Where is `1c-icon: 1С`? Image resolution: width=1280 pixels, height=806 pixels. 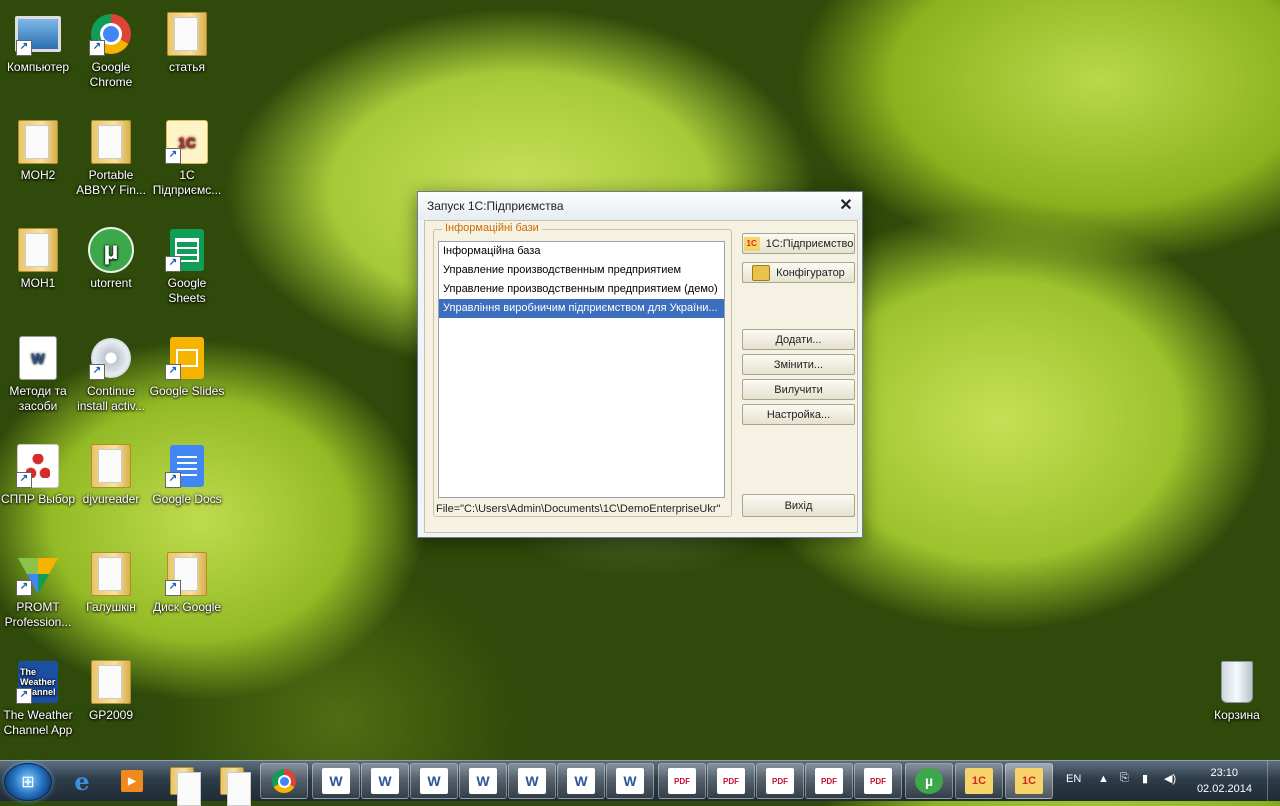
1c-icon: 1С is located at coordinates (1029, 781).